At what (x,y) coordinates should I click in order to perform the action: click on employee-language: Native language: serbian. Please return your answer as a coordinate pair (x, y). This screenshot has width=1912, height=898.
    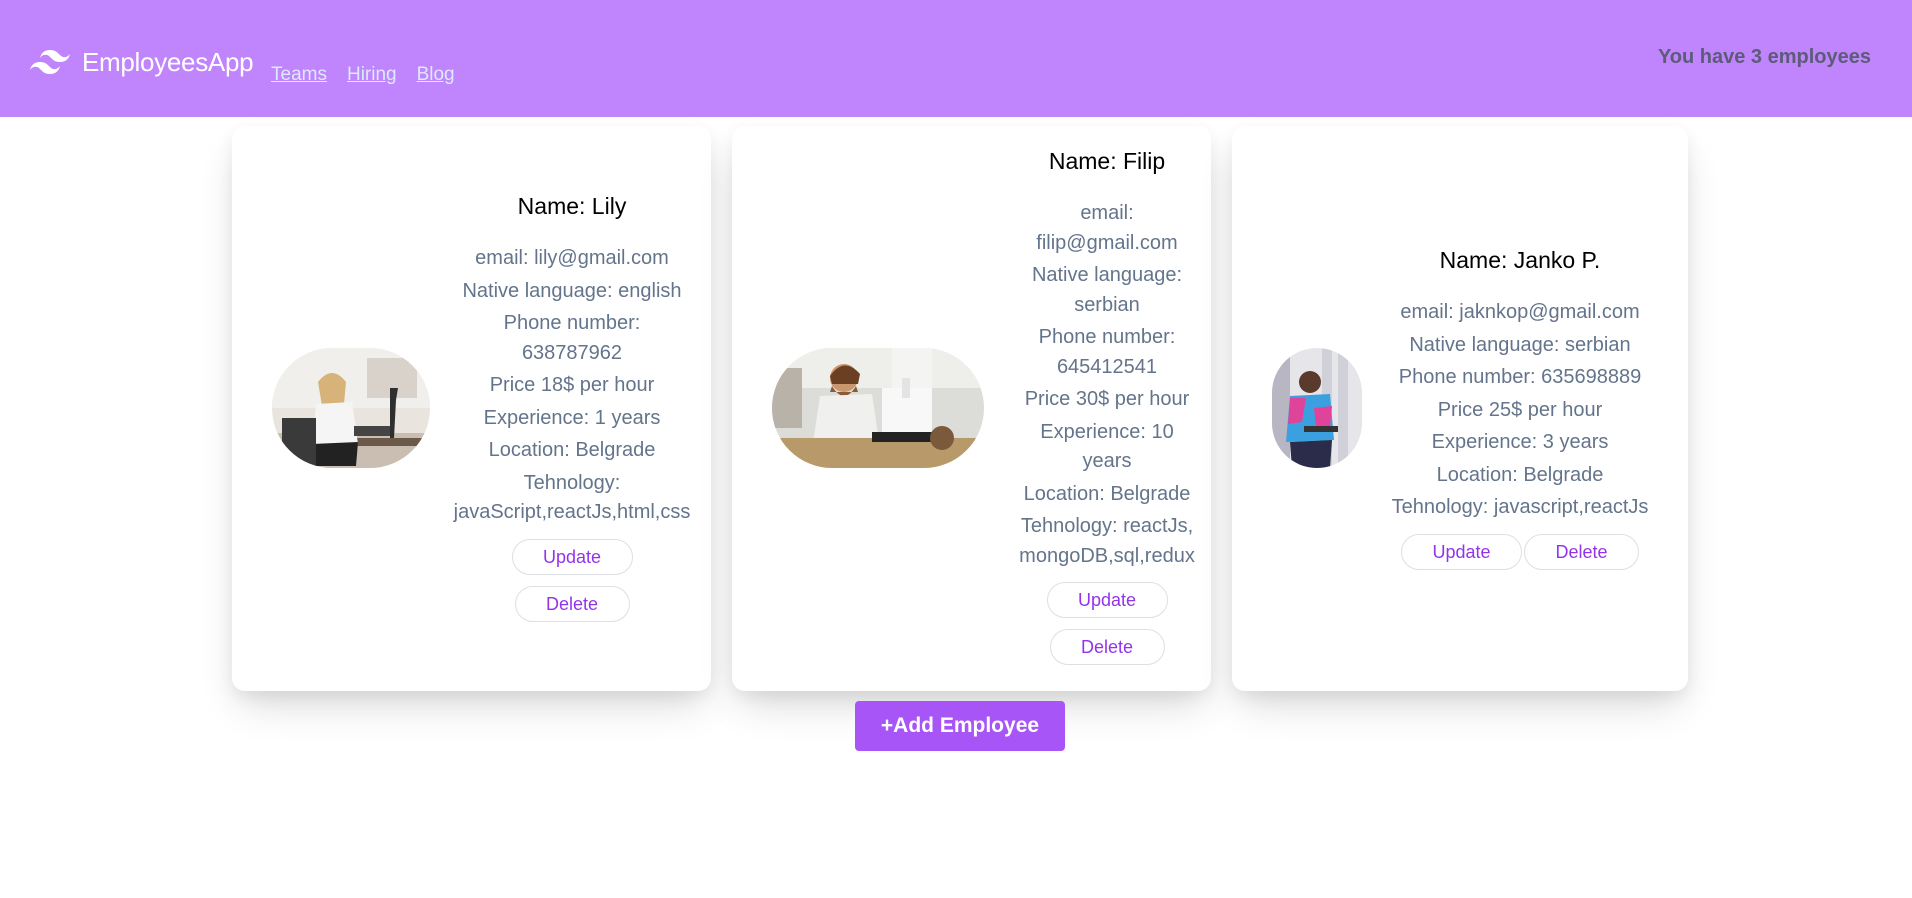
    Looking at the image, I should click on (1520, 344).